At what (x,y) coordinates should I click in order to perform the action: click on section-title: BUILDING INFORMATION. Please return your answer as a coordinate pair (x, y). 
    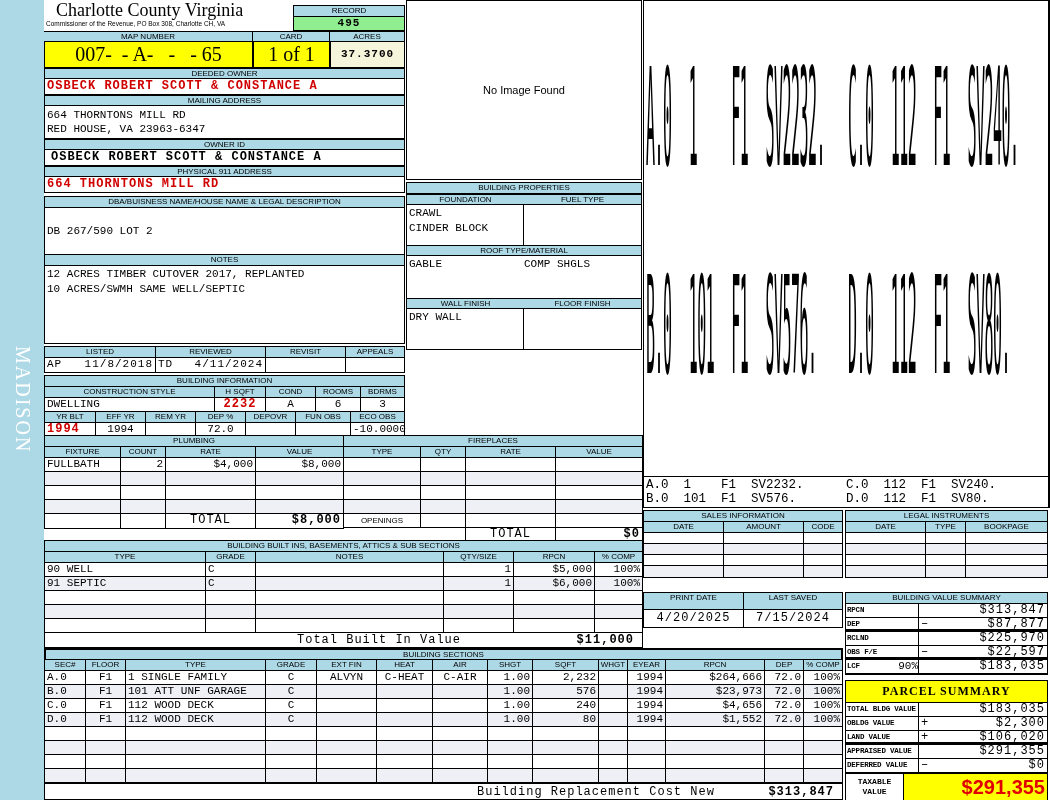
    Looking at the image, I should click on (224, 381).